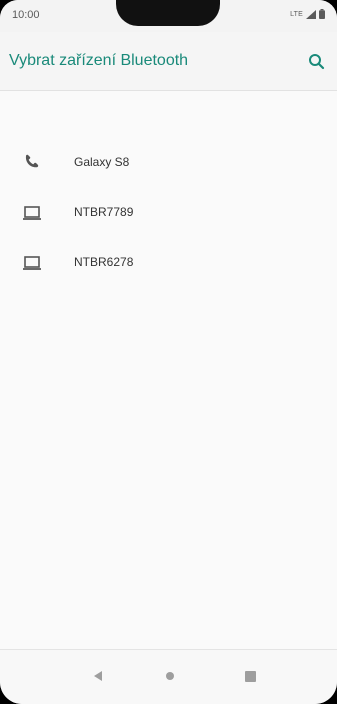 Image resolution: width=337 pixels, height=704 pixels. What do you see at coordinates (168, 13) in the screenshot?
I see `camera-notch` at bounding box center [168, 13].